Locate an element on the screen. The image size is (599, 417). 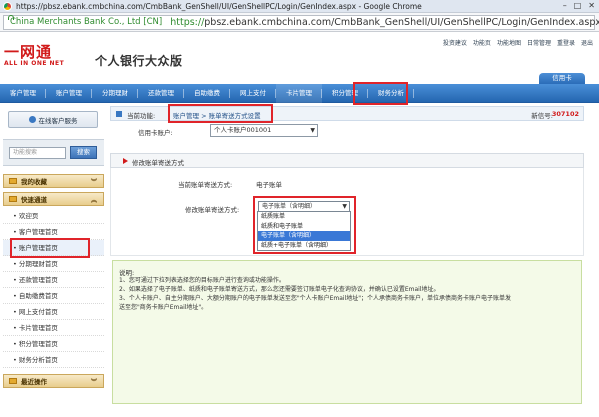
sidebar-item-welcome: • 欢迎页 is located at coordinates (53, 216).